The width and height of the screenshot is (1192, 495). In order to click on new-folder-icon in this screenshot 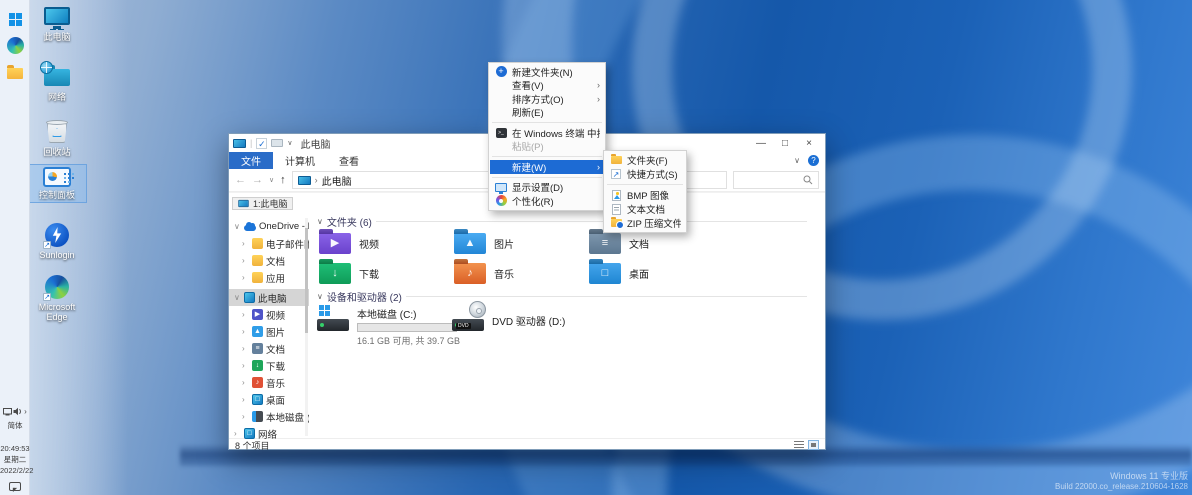, I will do `click(277, 143)`.